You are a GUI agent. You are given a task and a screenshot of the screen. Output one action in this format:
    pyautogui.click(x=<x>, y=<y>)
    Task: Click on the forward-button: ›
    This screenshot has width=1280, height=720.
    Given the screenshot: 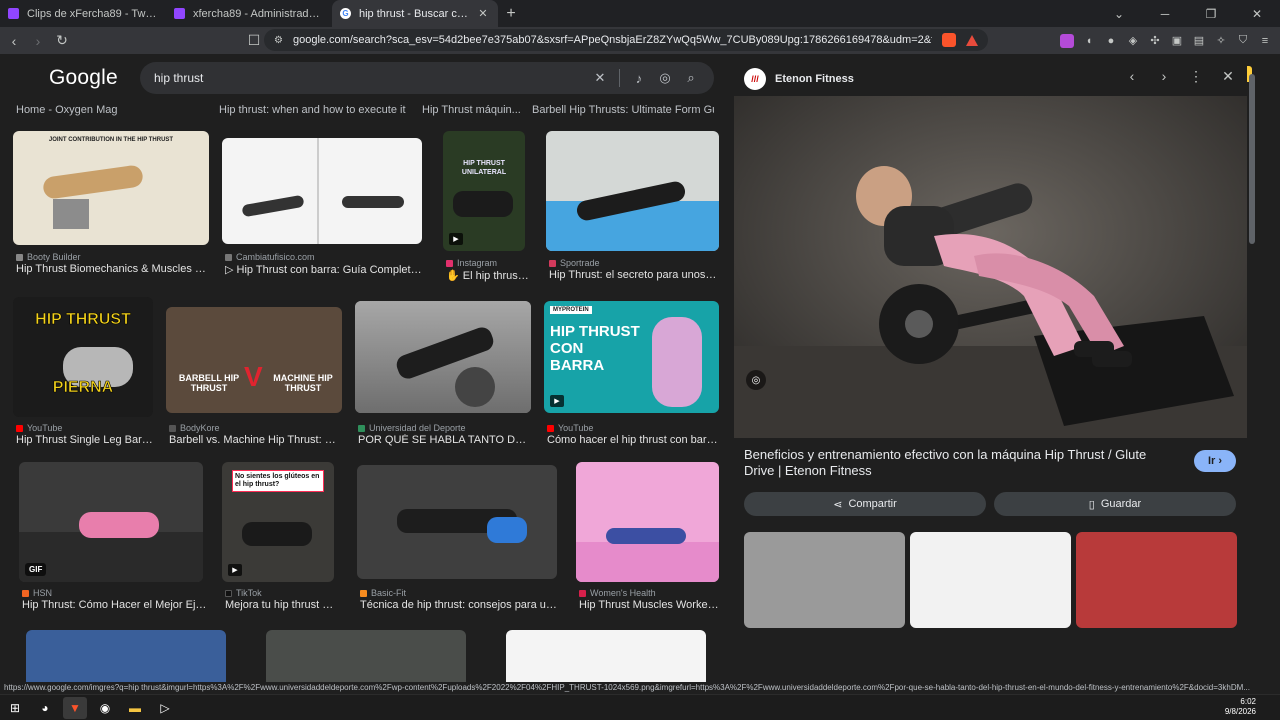 What is the action you would take?
    pyautogui.click(x=38, y=41)
    